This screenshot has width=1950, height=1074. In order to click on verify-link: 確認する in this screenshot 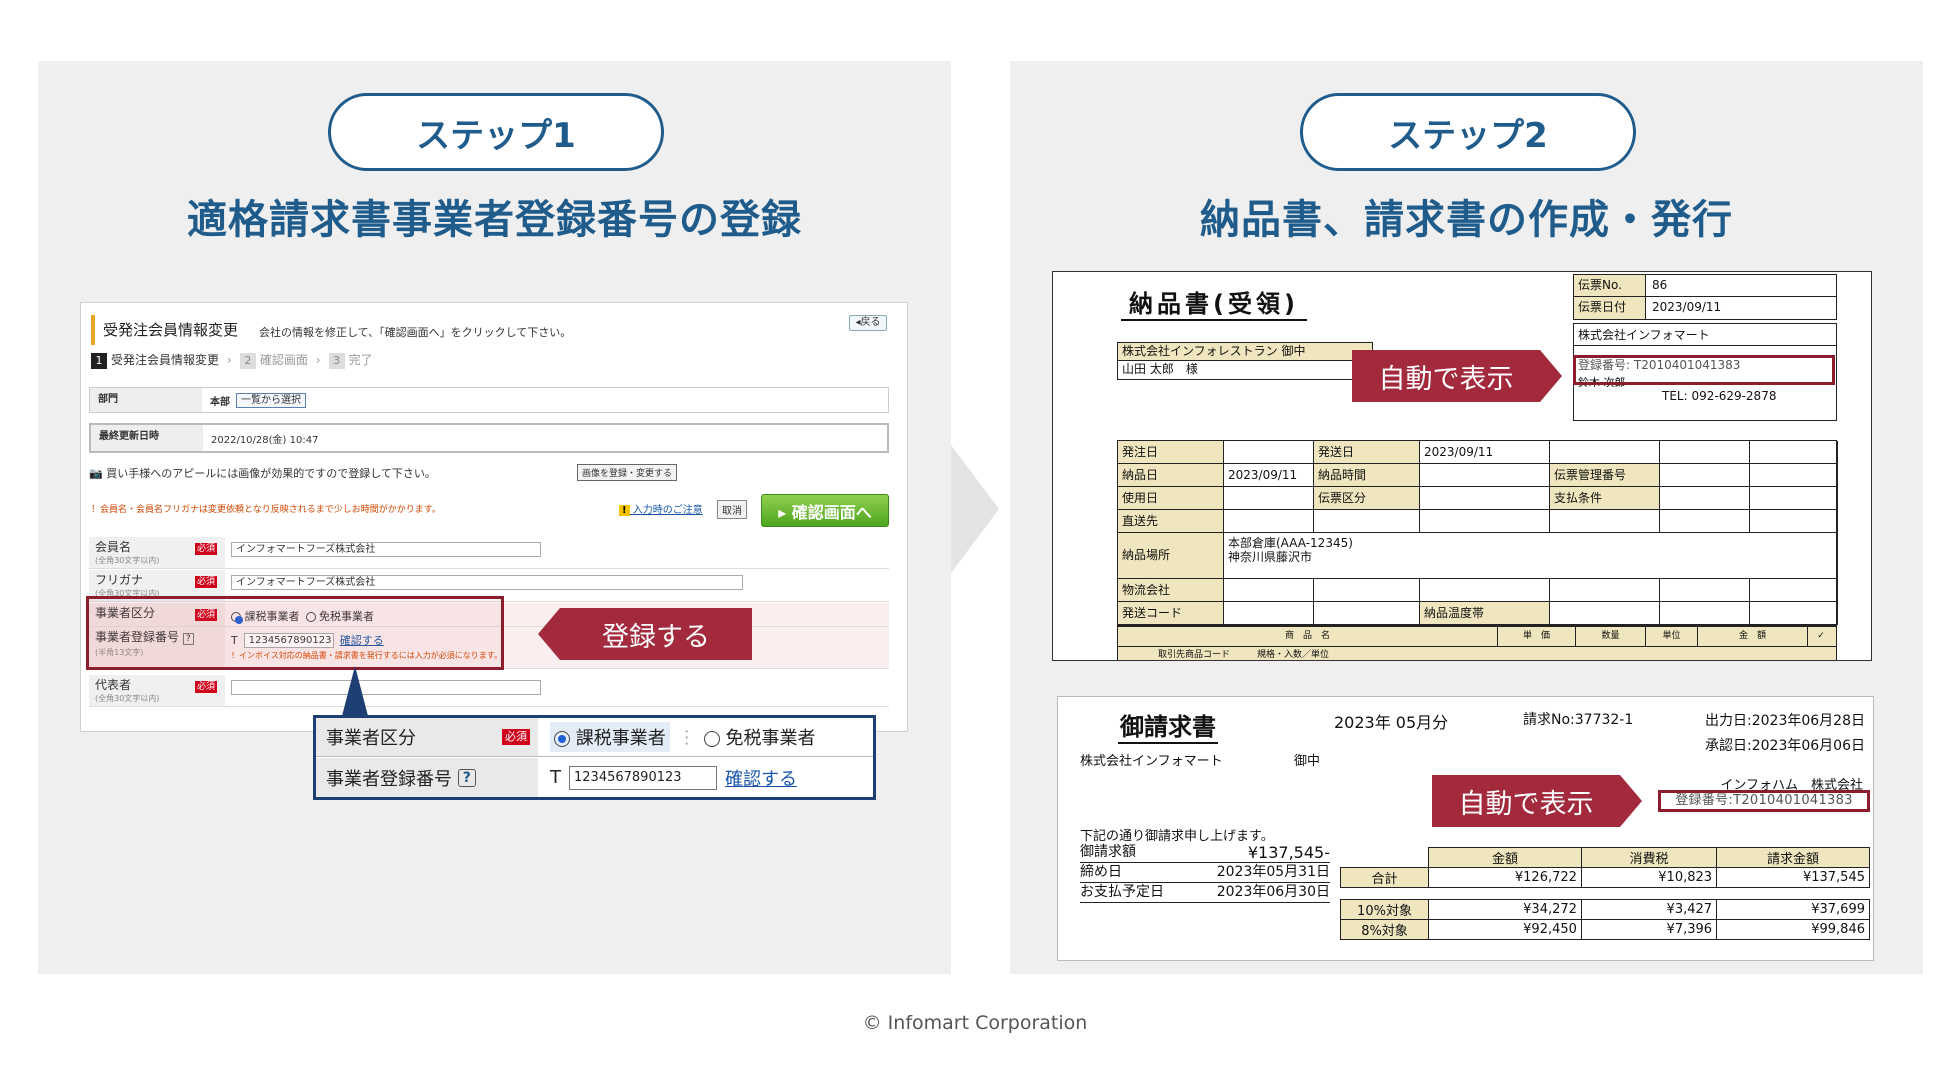, I will do `click(761, 778)`.